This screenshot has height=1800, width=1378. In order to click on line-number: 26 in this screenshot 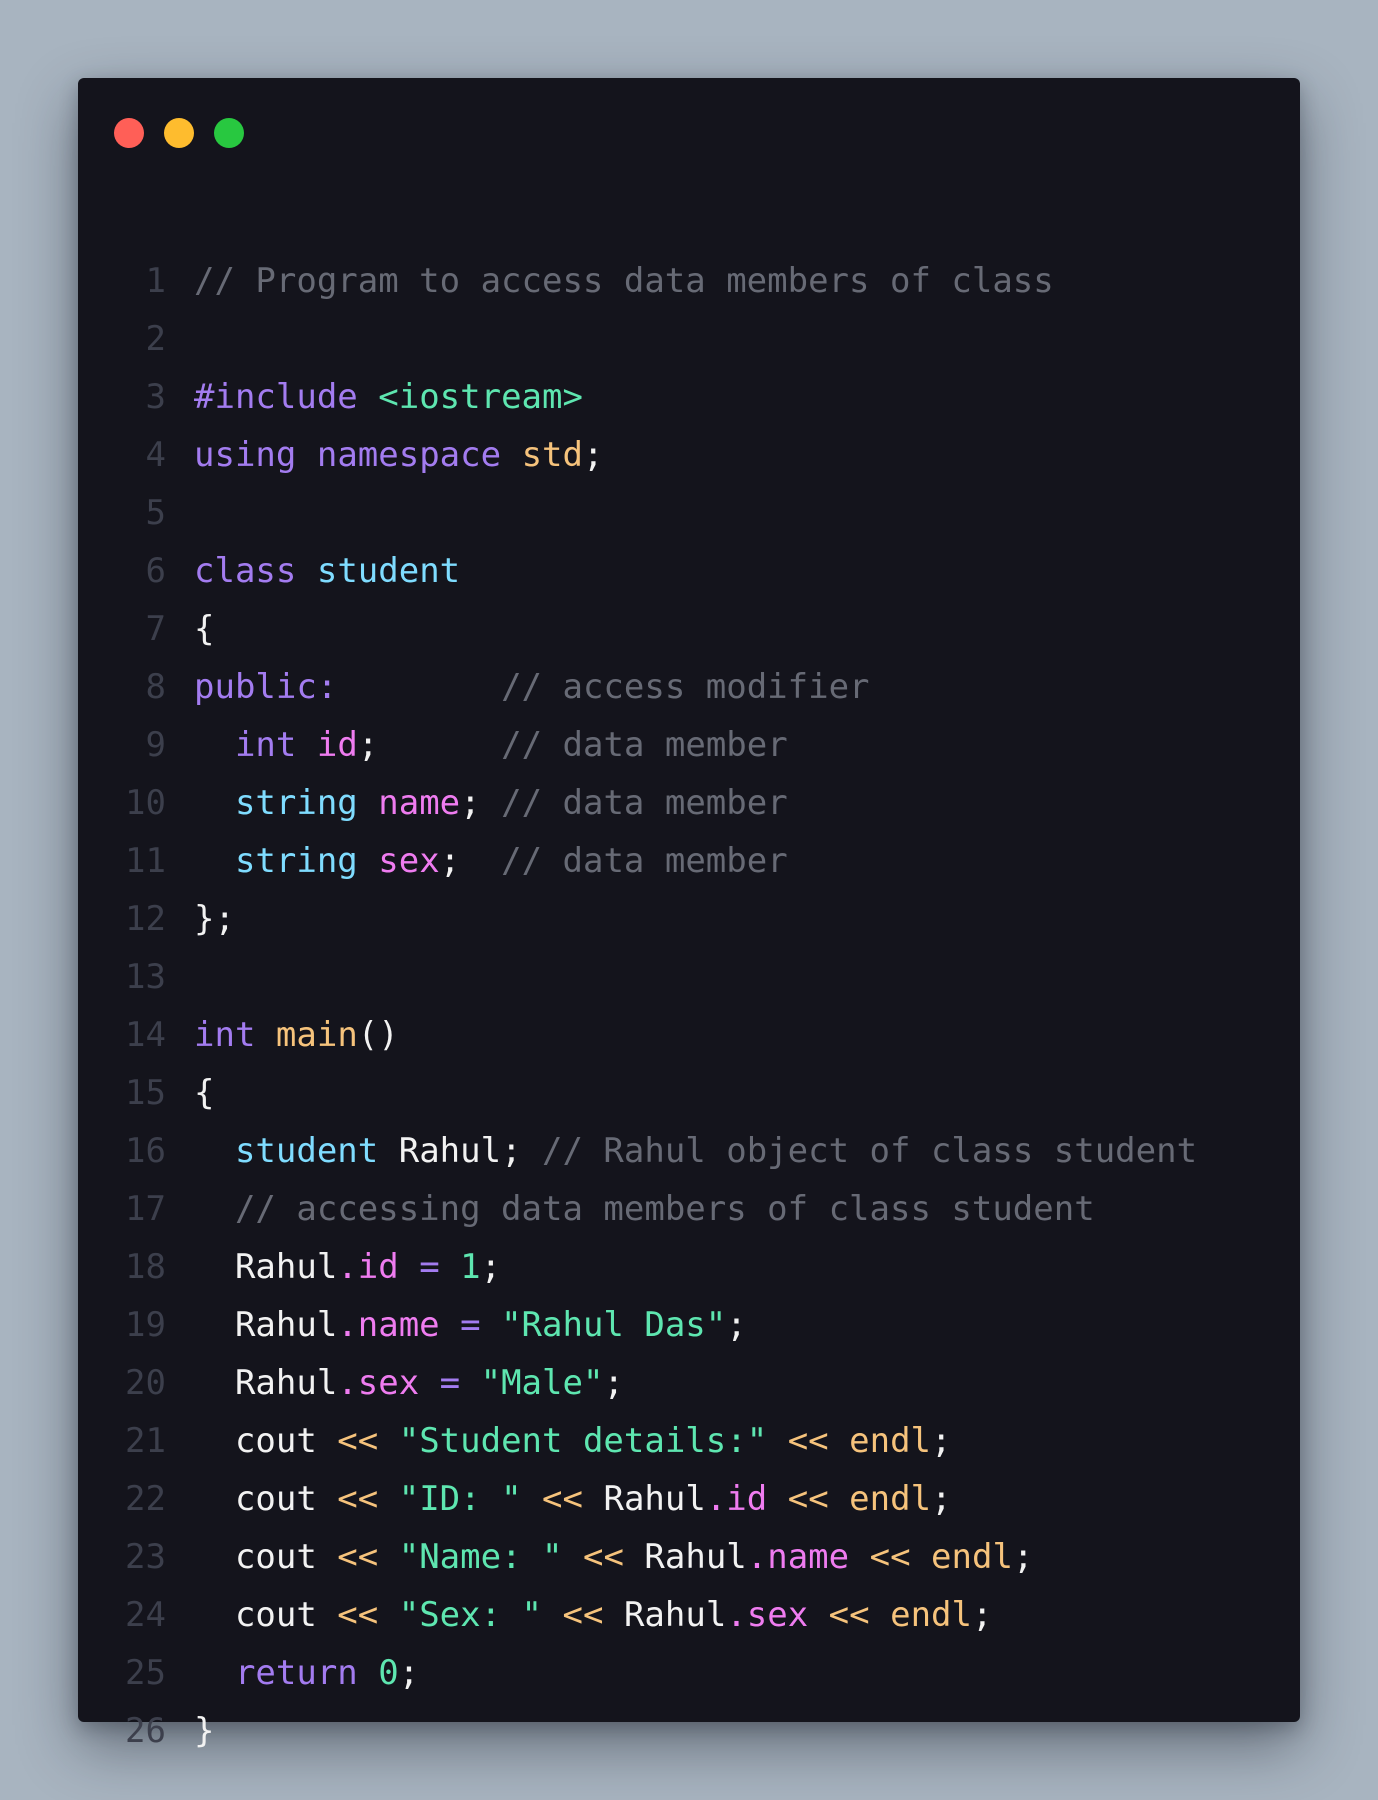, I will do `click(145, 1731)`.